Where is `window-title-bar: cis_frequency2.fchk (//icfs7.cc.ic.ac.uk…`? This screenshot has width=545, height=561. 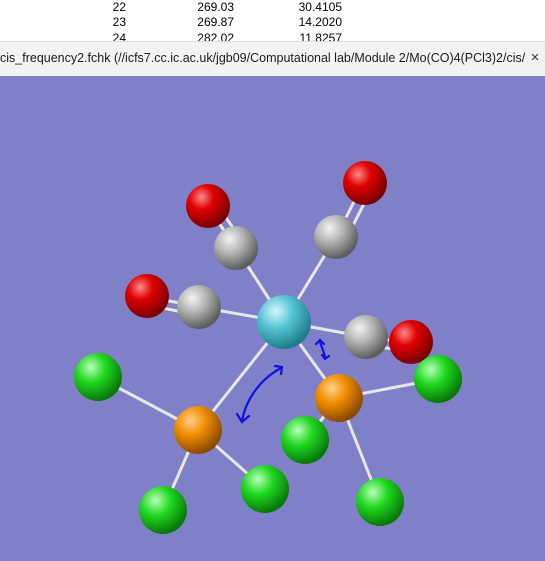
window-title-bar: cis_frequency2.fchk (//icfs7.cc.ic.ac.uk… is located at coordinates (272, 59).